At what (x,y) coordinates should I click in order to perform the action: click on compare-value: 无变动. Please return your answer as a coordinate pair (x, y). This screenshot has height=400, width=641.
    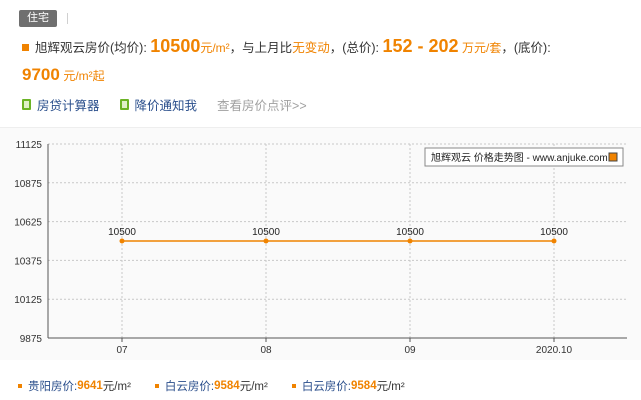
    Looking at the image, I should click on (311, 48).